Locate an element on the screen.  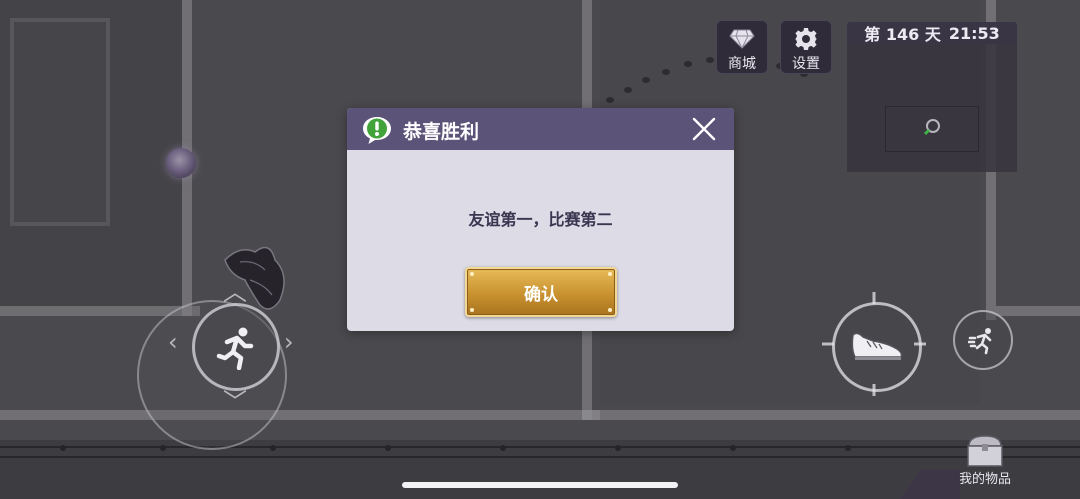
gear-icon is located at coordinates (806, 39).